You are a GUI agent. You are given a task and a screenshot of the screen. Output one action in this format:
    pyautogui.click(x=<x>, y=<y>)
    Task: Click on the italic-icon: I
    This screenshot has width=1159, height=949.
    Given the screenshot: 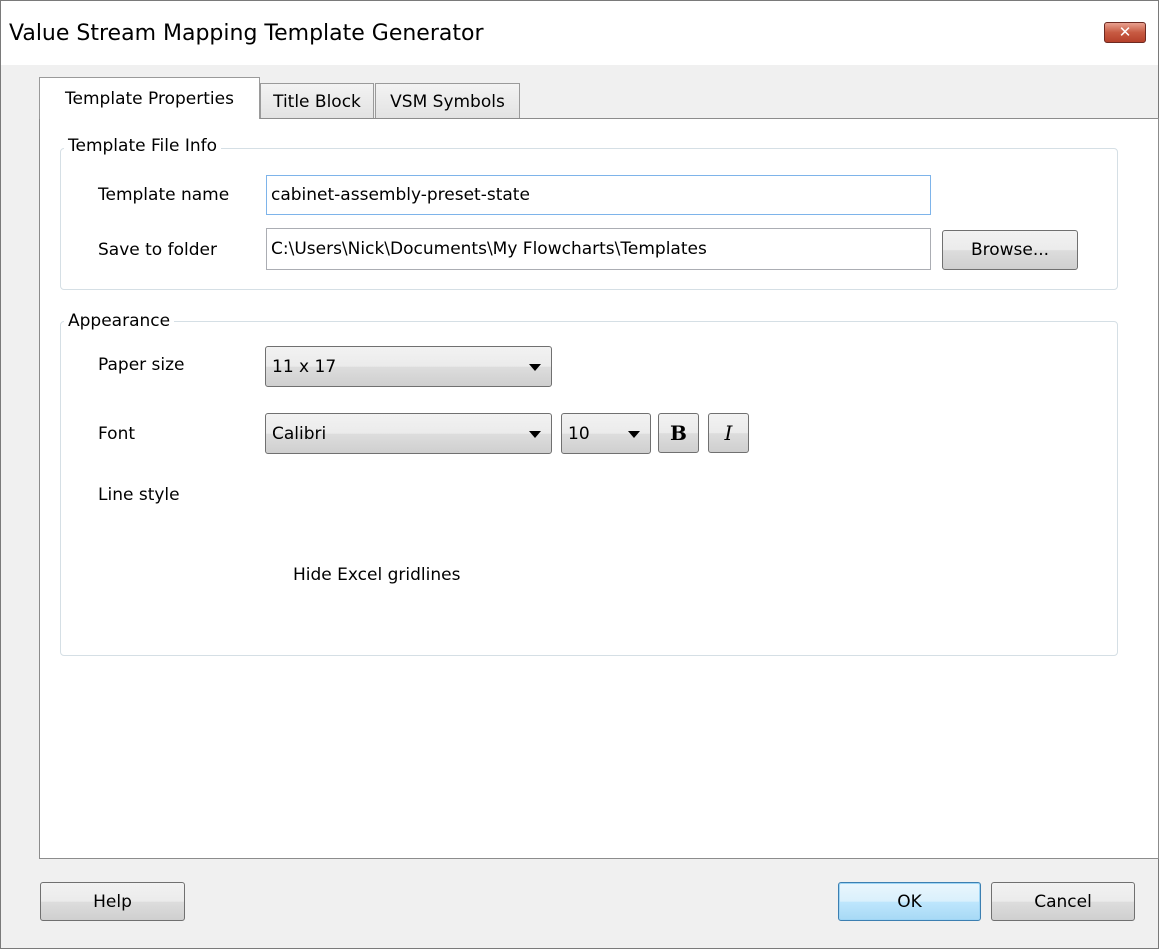 What is the action you would take?
    pyautogui.click(x=728, y=433)
    